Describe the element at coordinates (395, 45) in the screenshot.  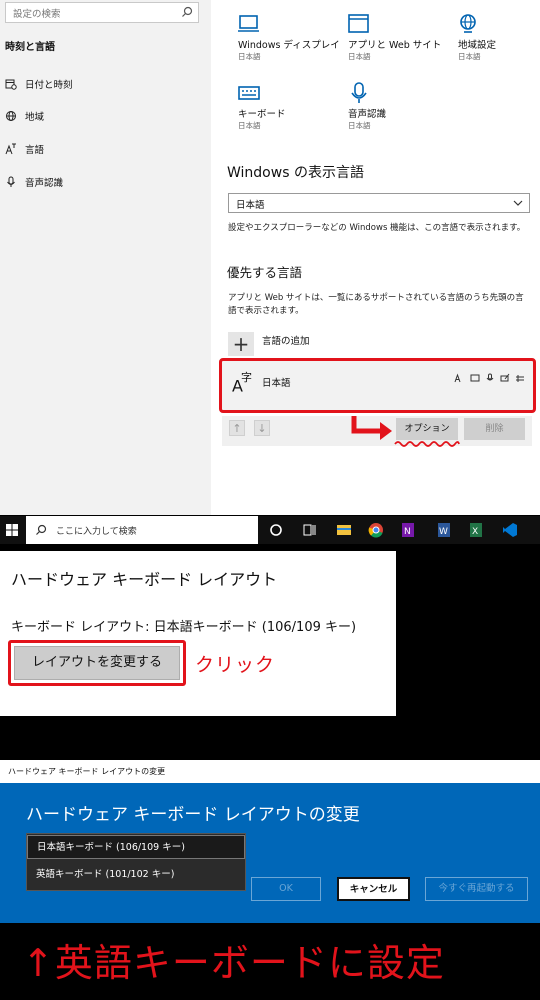
I see `tile-title: アプリと Web サイト` at that location.